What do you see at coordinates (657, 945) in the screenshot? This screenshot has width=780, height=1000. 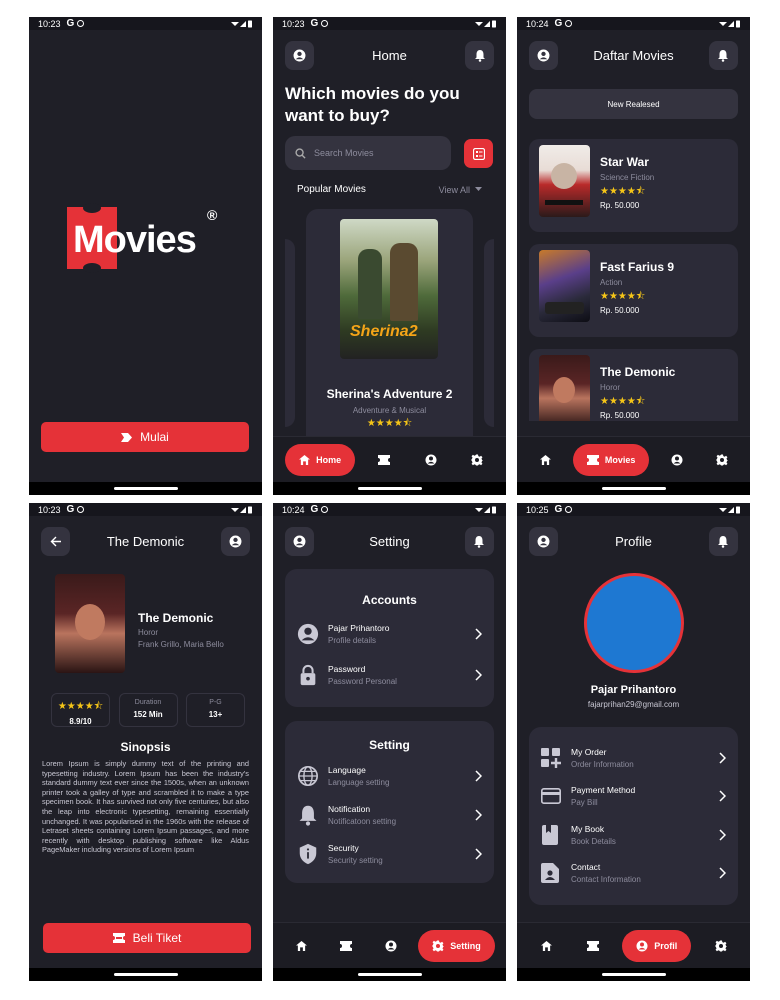 I see `nav-profile: Profil` at bounding box center [657, 945].